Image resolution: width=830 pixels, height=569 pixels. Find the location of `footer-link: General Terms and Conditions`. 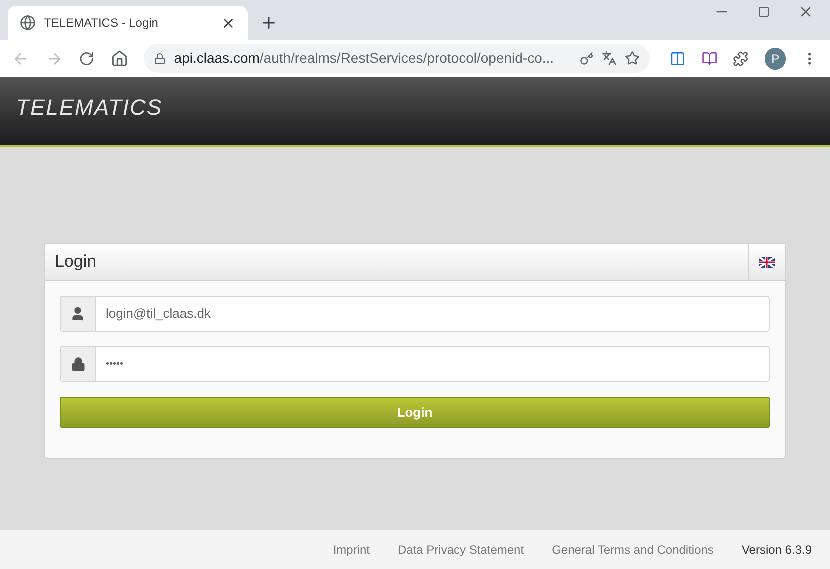

footer-link: General Terms and Conditions is located at coordinates (633, 549).